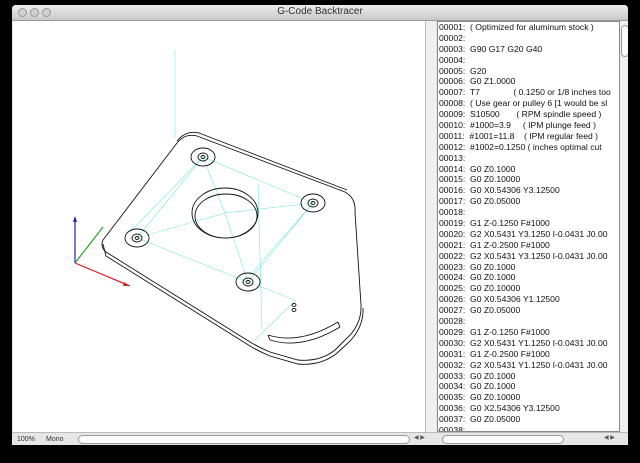 The width and height of the screenshot is (640, 463). Describe the element at coordinates (528, 419) in the screenshot. I see `code-line: 00037: G0 Z0.05000` at that location.